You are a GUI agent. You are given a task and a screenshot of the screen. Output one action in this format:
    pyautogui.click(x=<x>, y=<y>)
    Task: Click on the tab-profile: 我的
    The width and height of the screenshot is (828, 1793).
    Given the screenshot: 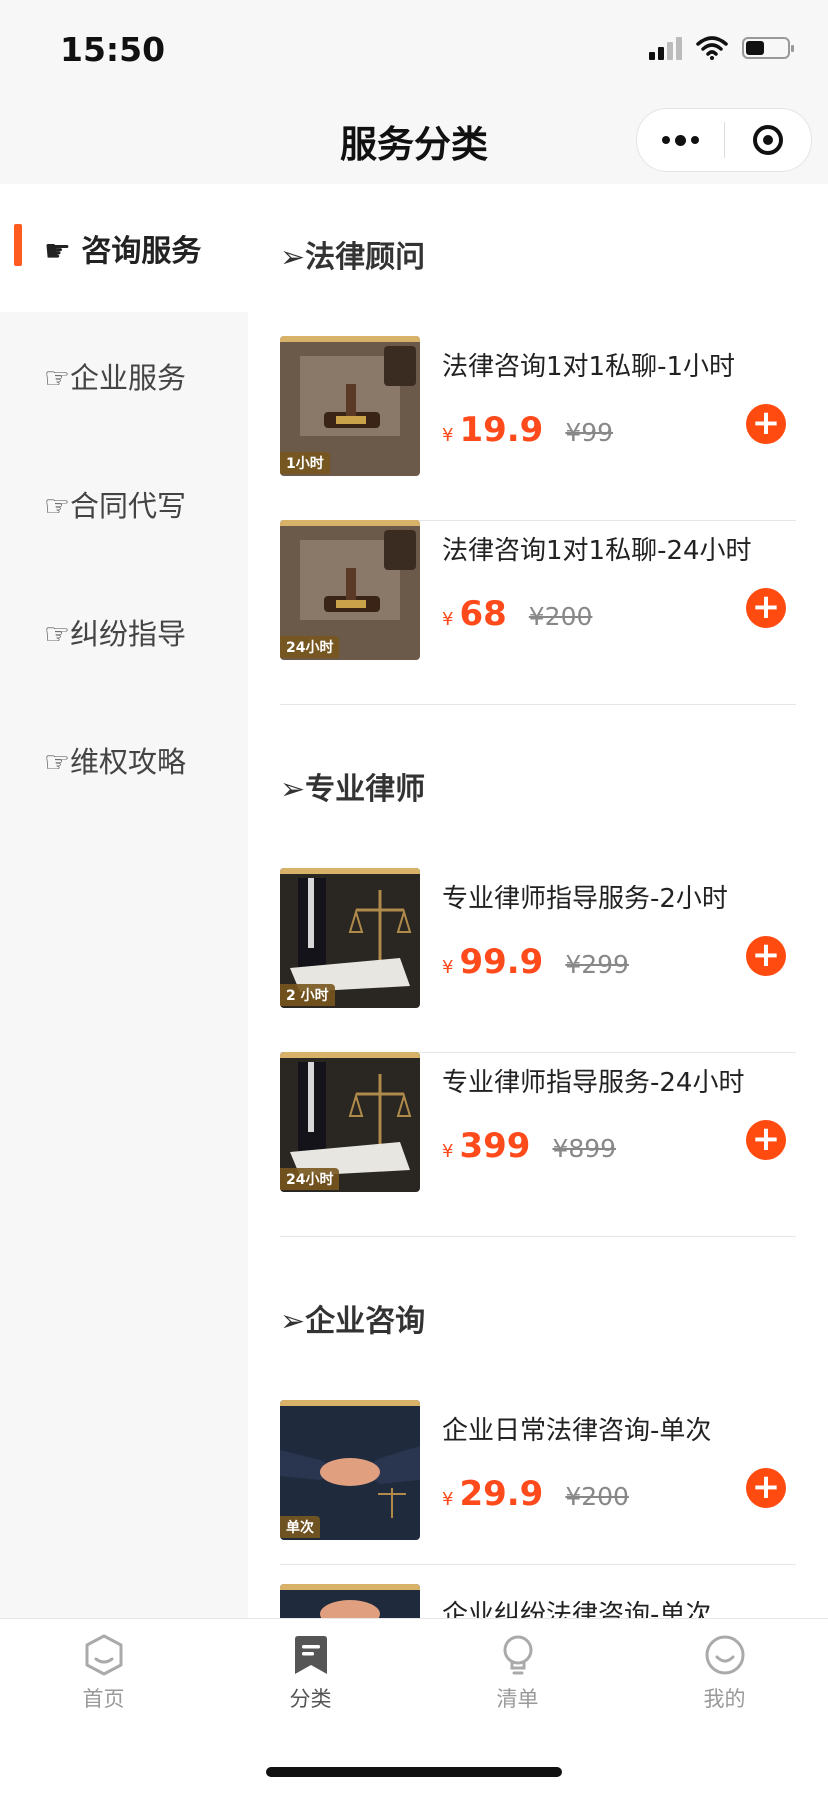 What is the action you would take?
    pyautogui.click(x=724, y=1683)
    